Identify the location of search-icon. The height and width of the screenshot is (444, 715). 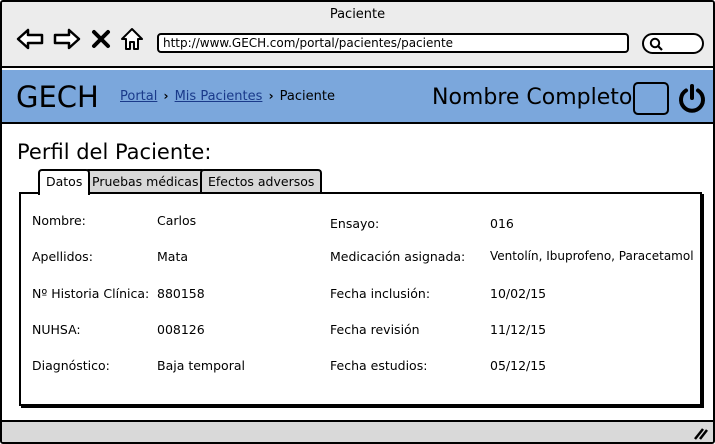
(656, 44).